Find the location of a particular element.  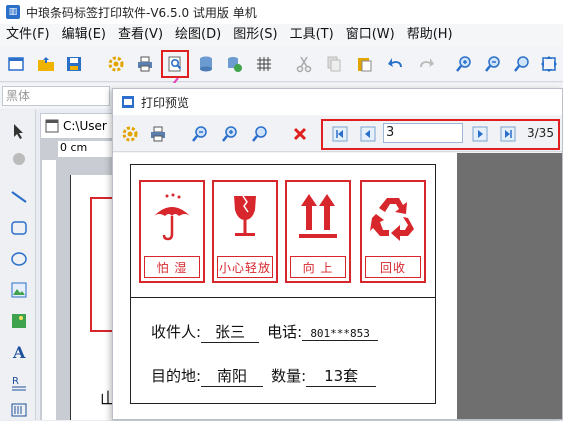

left-toolbox: A R is located at coordinates (18, 265).